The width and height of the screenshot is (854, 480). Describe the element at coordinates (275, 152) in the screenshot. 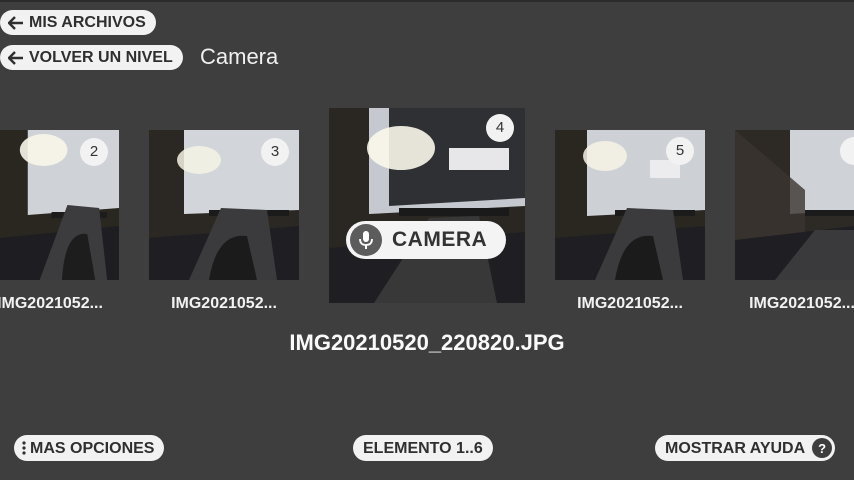

I see `item-number-badge: 3` at that location.